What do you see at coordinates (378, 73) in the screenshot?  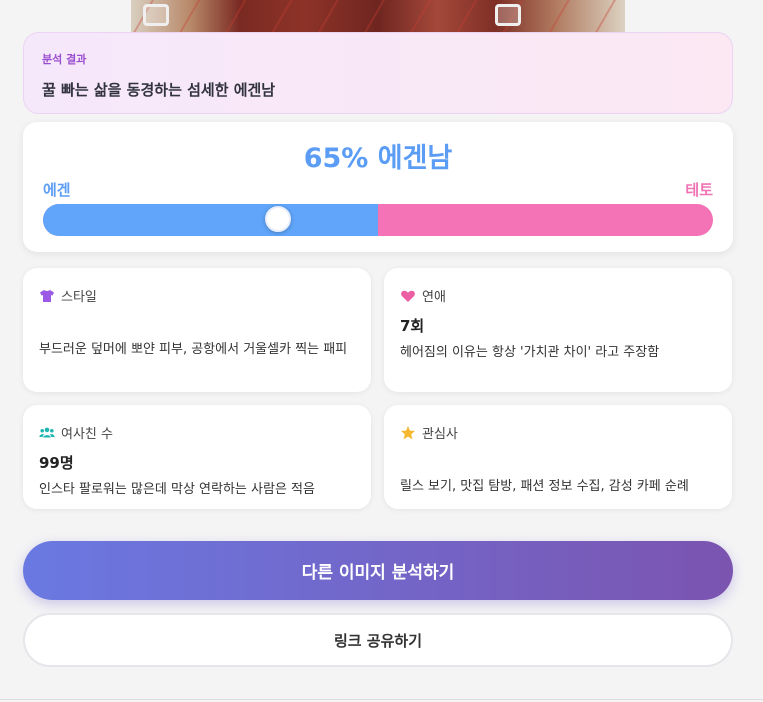 I see `result-card: 분석 결과 꿀 빠는 삶을 동경하는 섬세한 에겐남` at bounding box center [378, 73].